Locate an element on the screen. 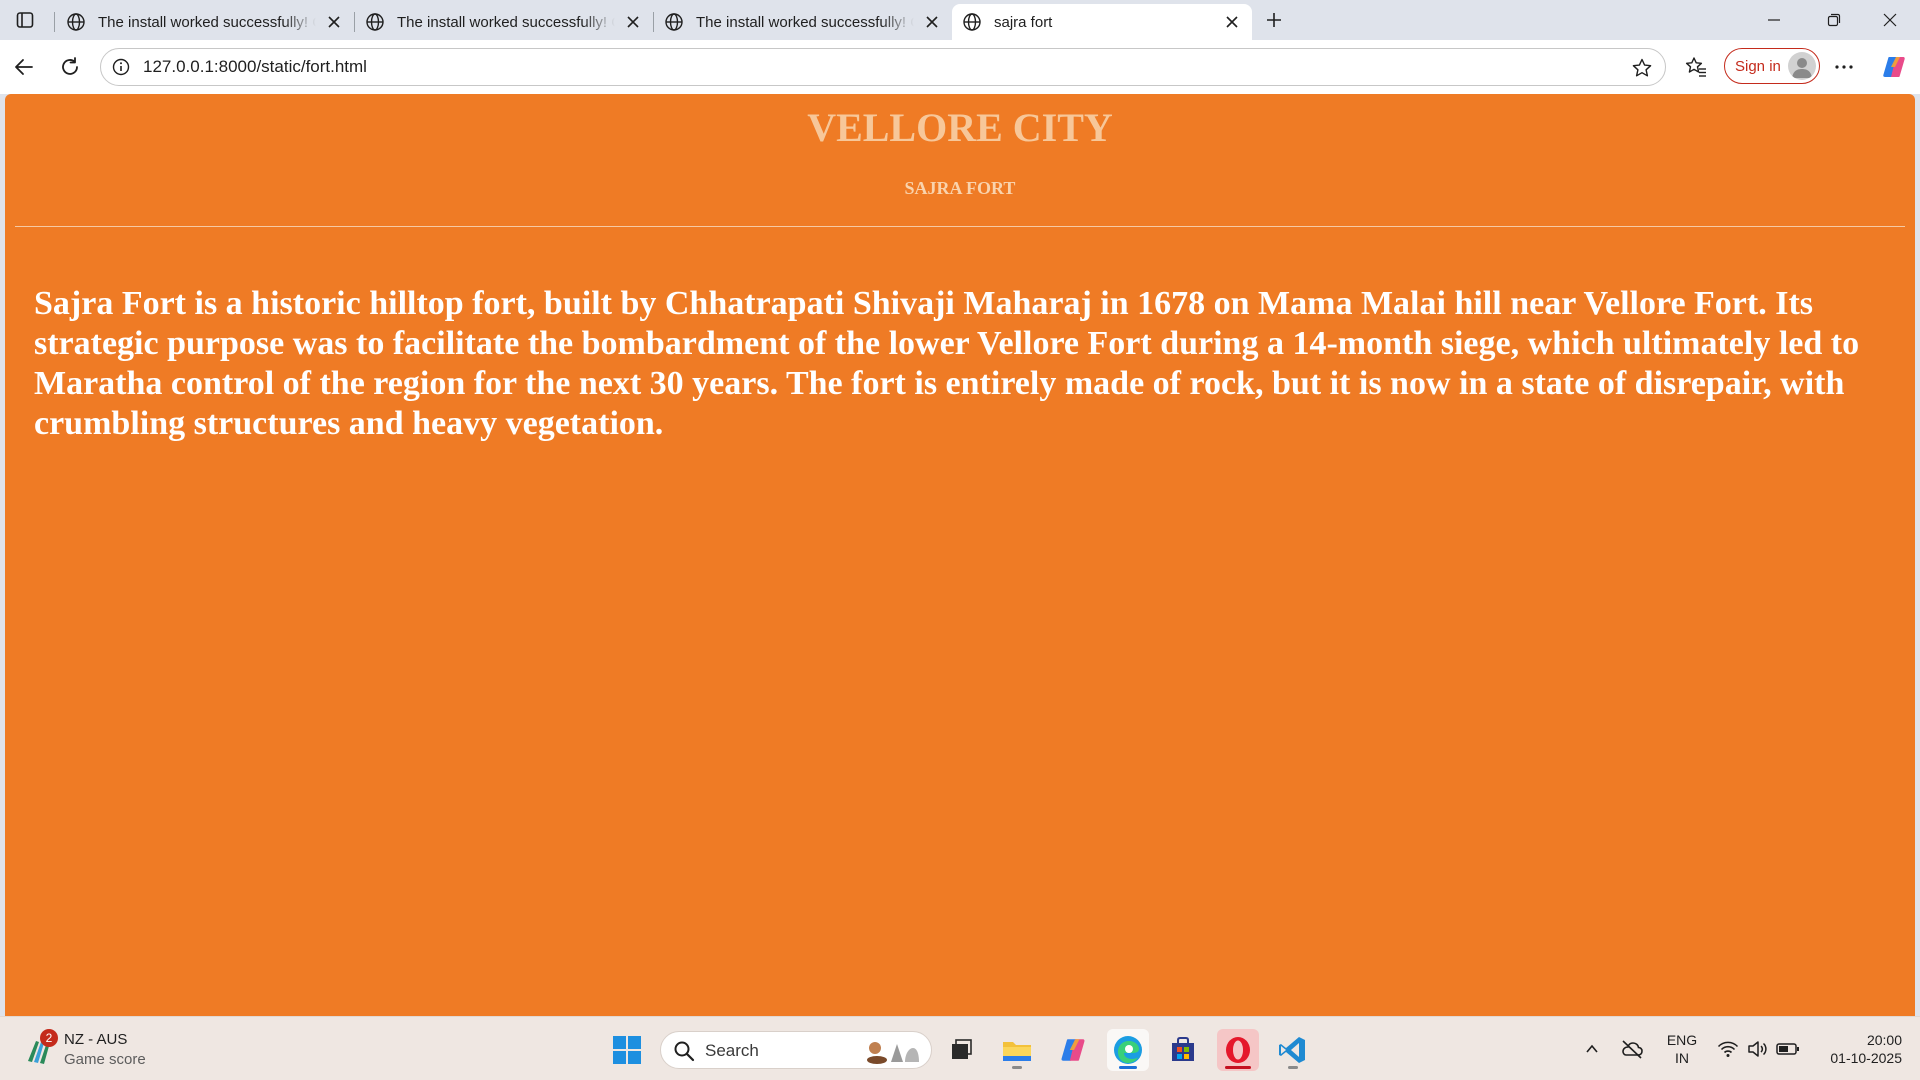 The width and height of the screenshot is (1920, 1080). tab-active: sajra fort is located at coordinates (1102, 22).